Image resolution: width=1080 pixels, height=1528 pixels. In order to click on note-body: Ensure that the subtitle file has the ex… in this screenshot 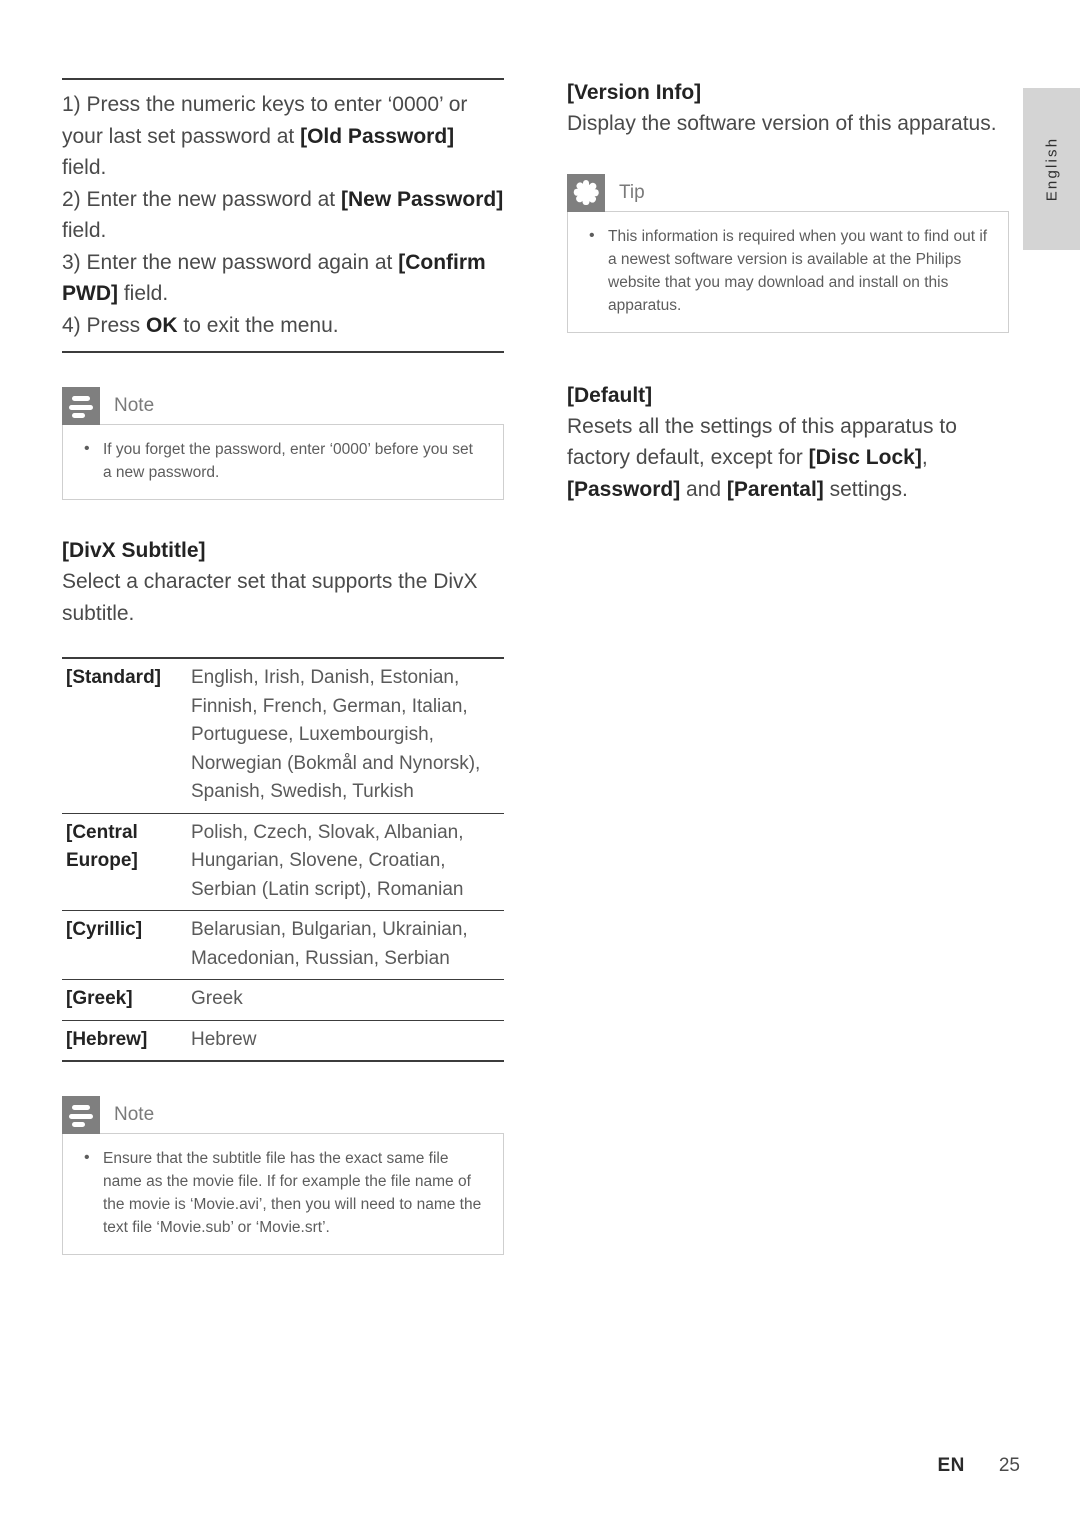, I will do `click(283, 1194)`.